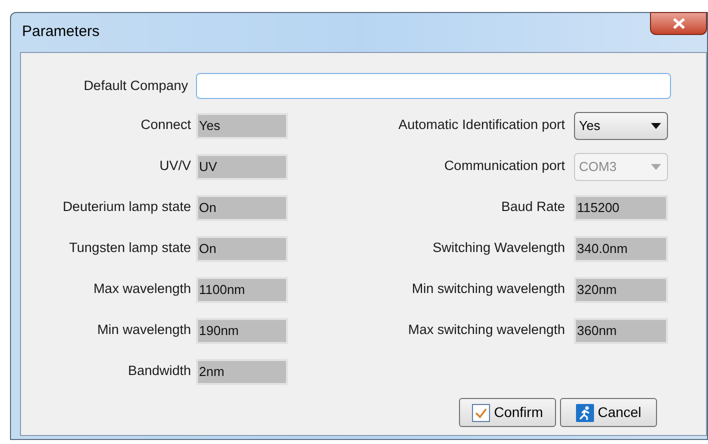  I want to click on field-label: Bandwidth, so click(158, 371).